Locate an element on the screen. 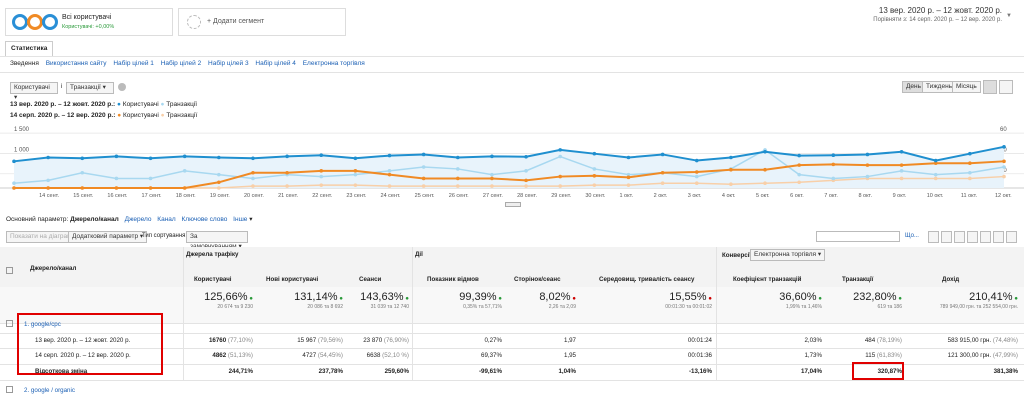 The height and width of the screenshot is (400, 1024). total-pages-sub: 2,26 та 2,09 is located at coordinates (562, 307).